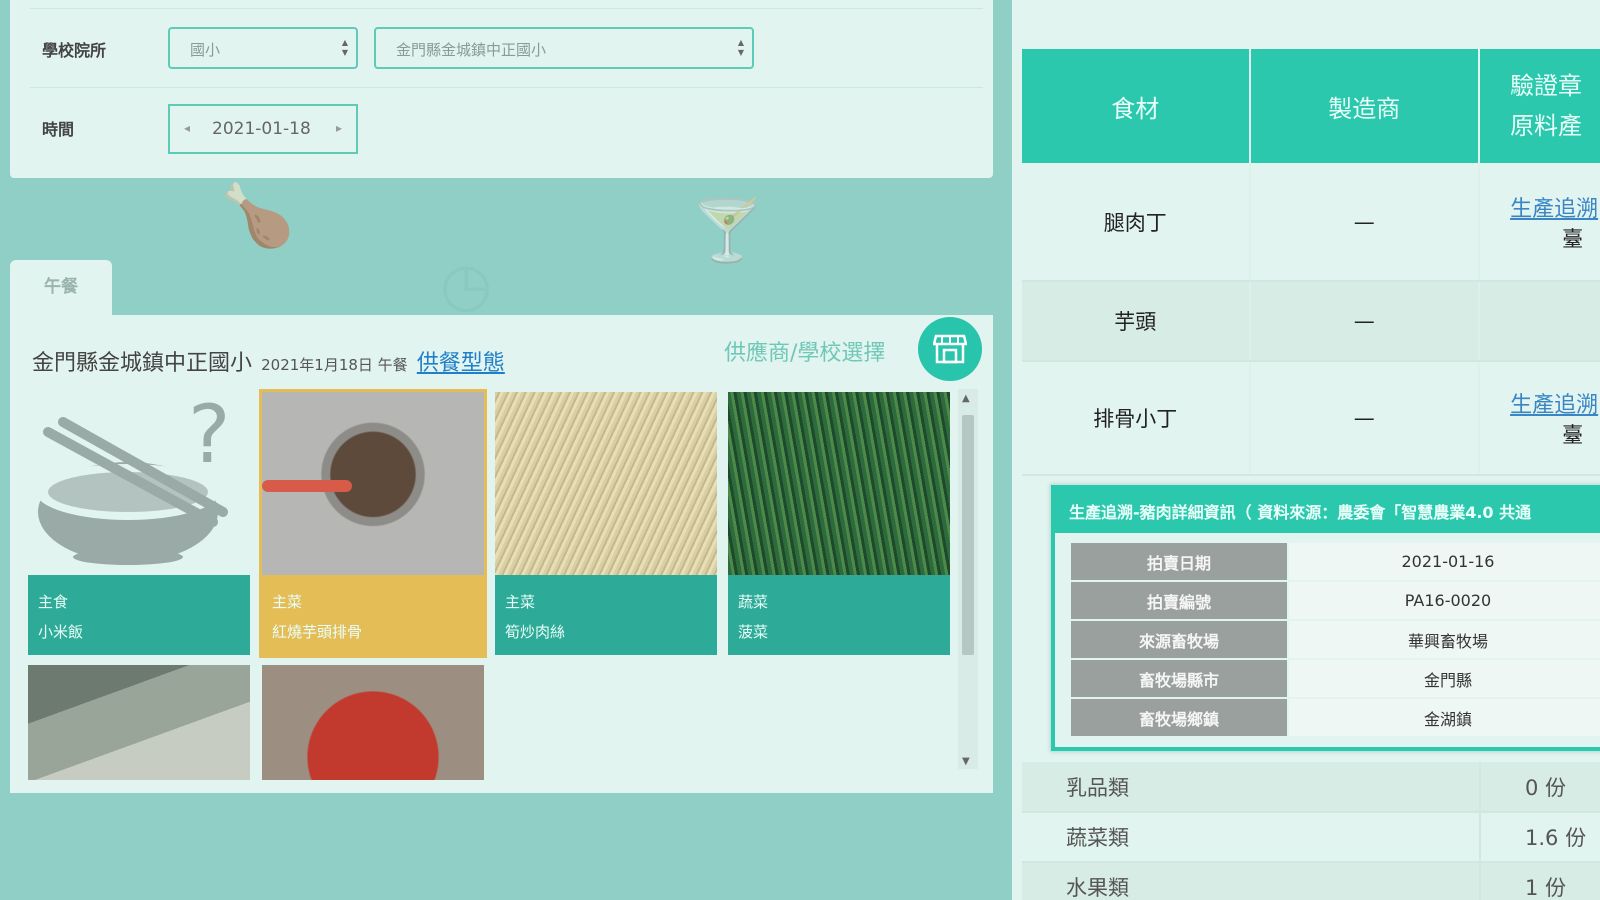 The image size is (1600, 900). Describe the element at coordinates (461, 363) in the screenshot. I see `meal-type-link: 供餐型態` at that location.